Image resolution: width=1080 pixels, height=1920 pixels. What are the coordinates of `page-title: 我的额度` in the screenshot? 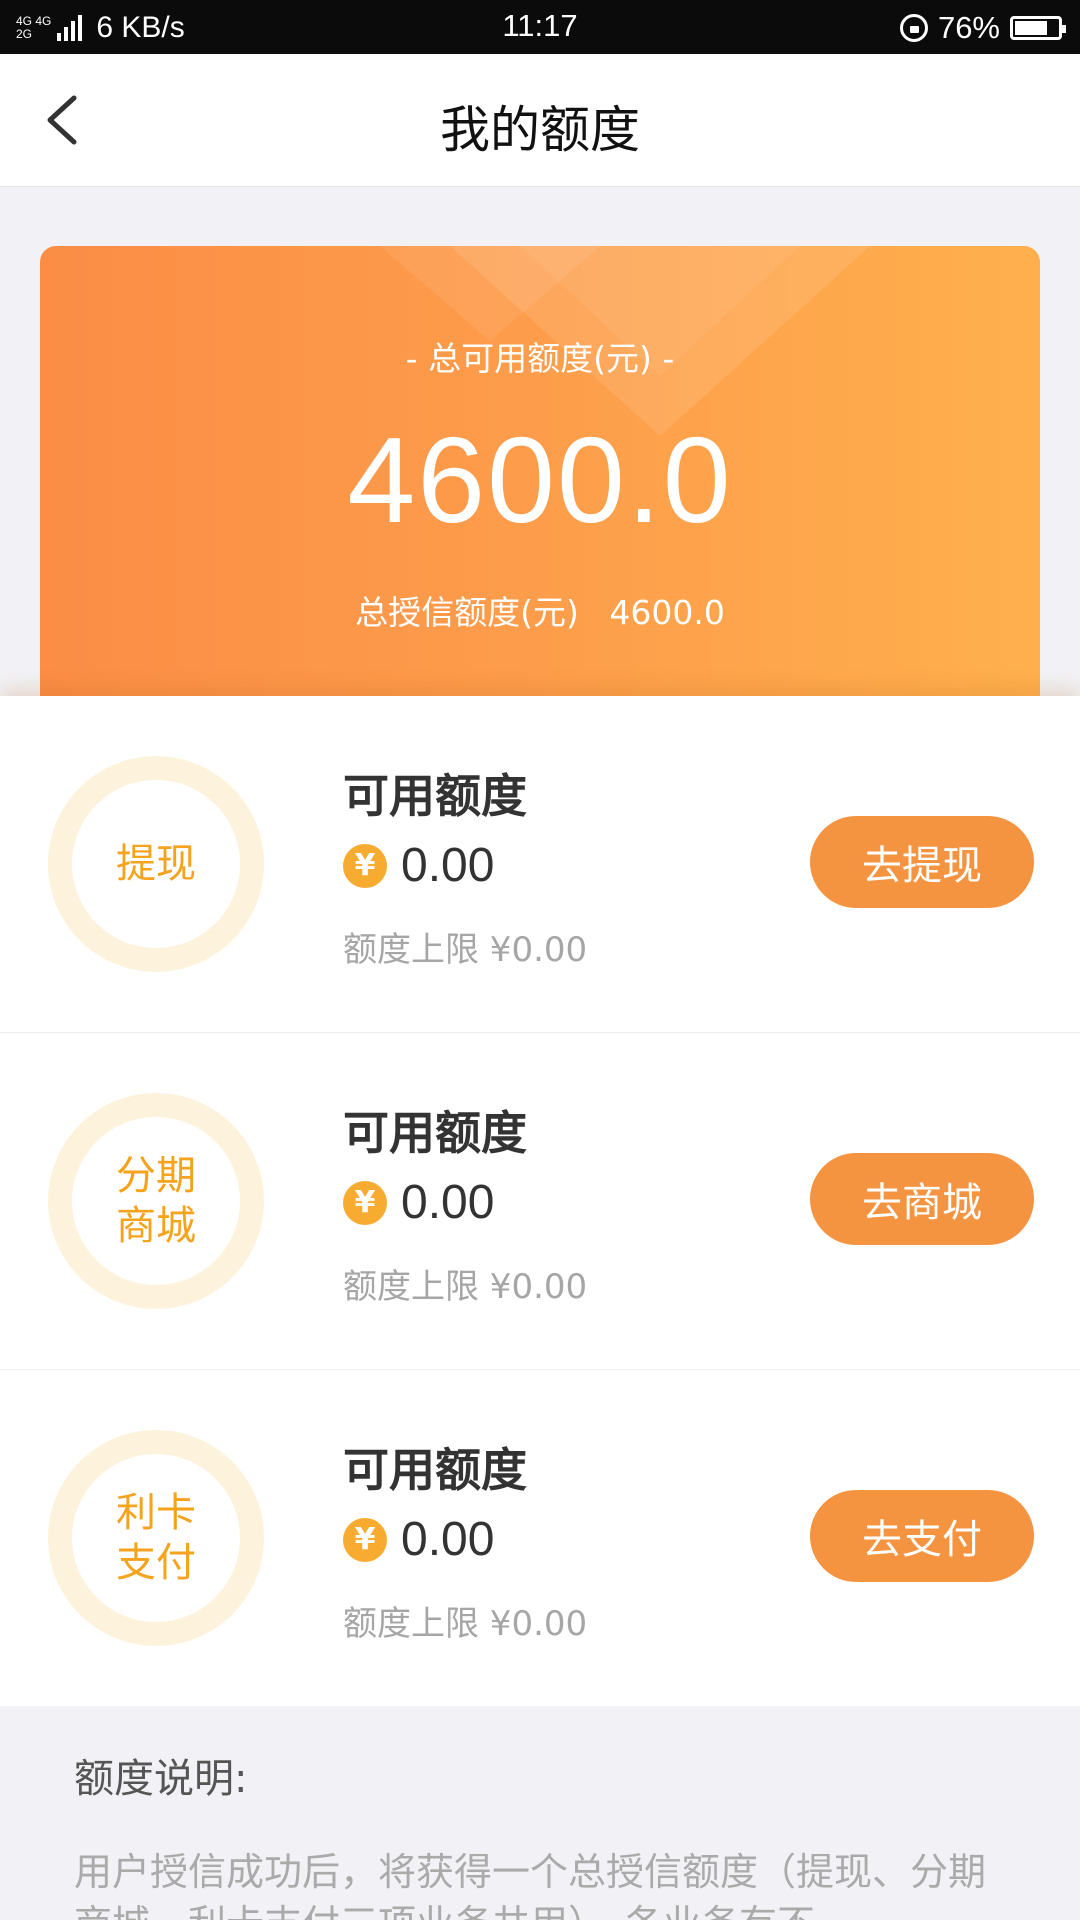 It's located at (540, 130).